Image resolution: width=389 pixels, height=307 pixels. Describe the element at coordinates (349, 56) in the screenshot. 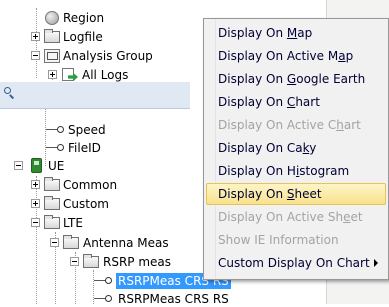

I see `menu-item-label: p` at that location.